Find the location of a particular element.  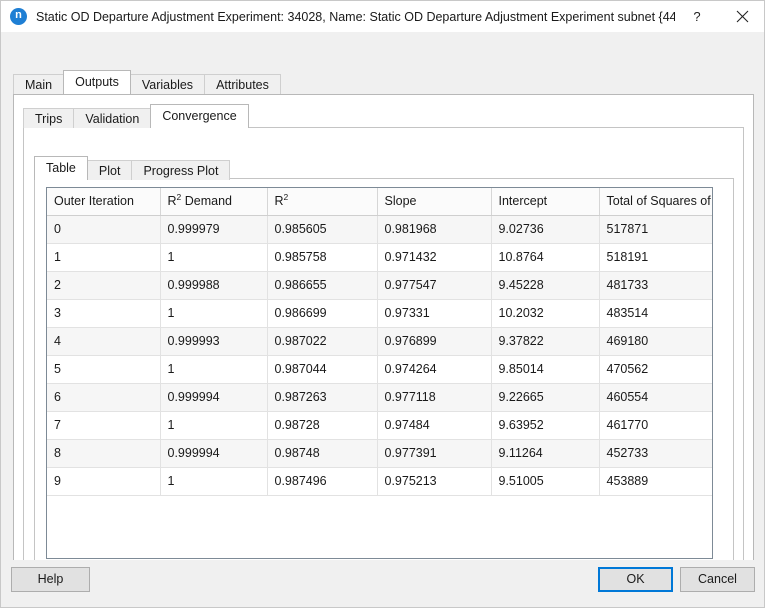

table-row: 8 0.999994 0.98748 0.977391 9.11264 452733 is located at coordinates (379, 453).